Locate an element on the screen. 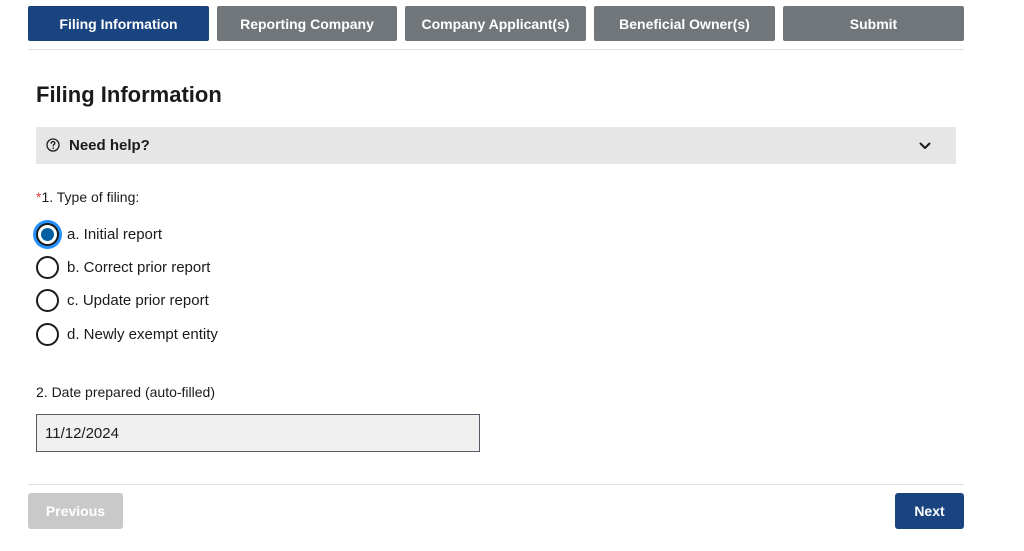 The width and height of the screenshot is (1024, 551). radio-initial-report: a. Initial report is located at coordinates (99, 234).